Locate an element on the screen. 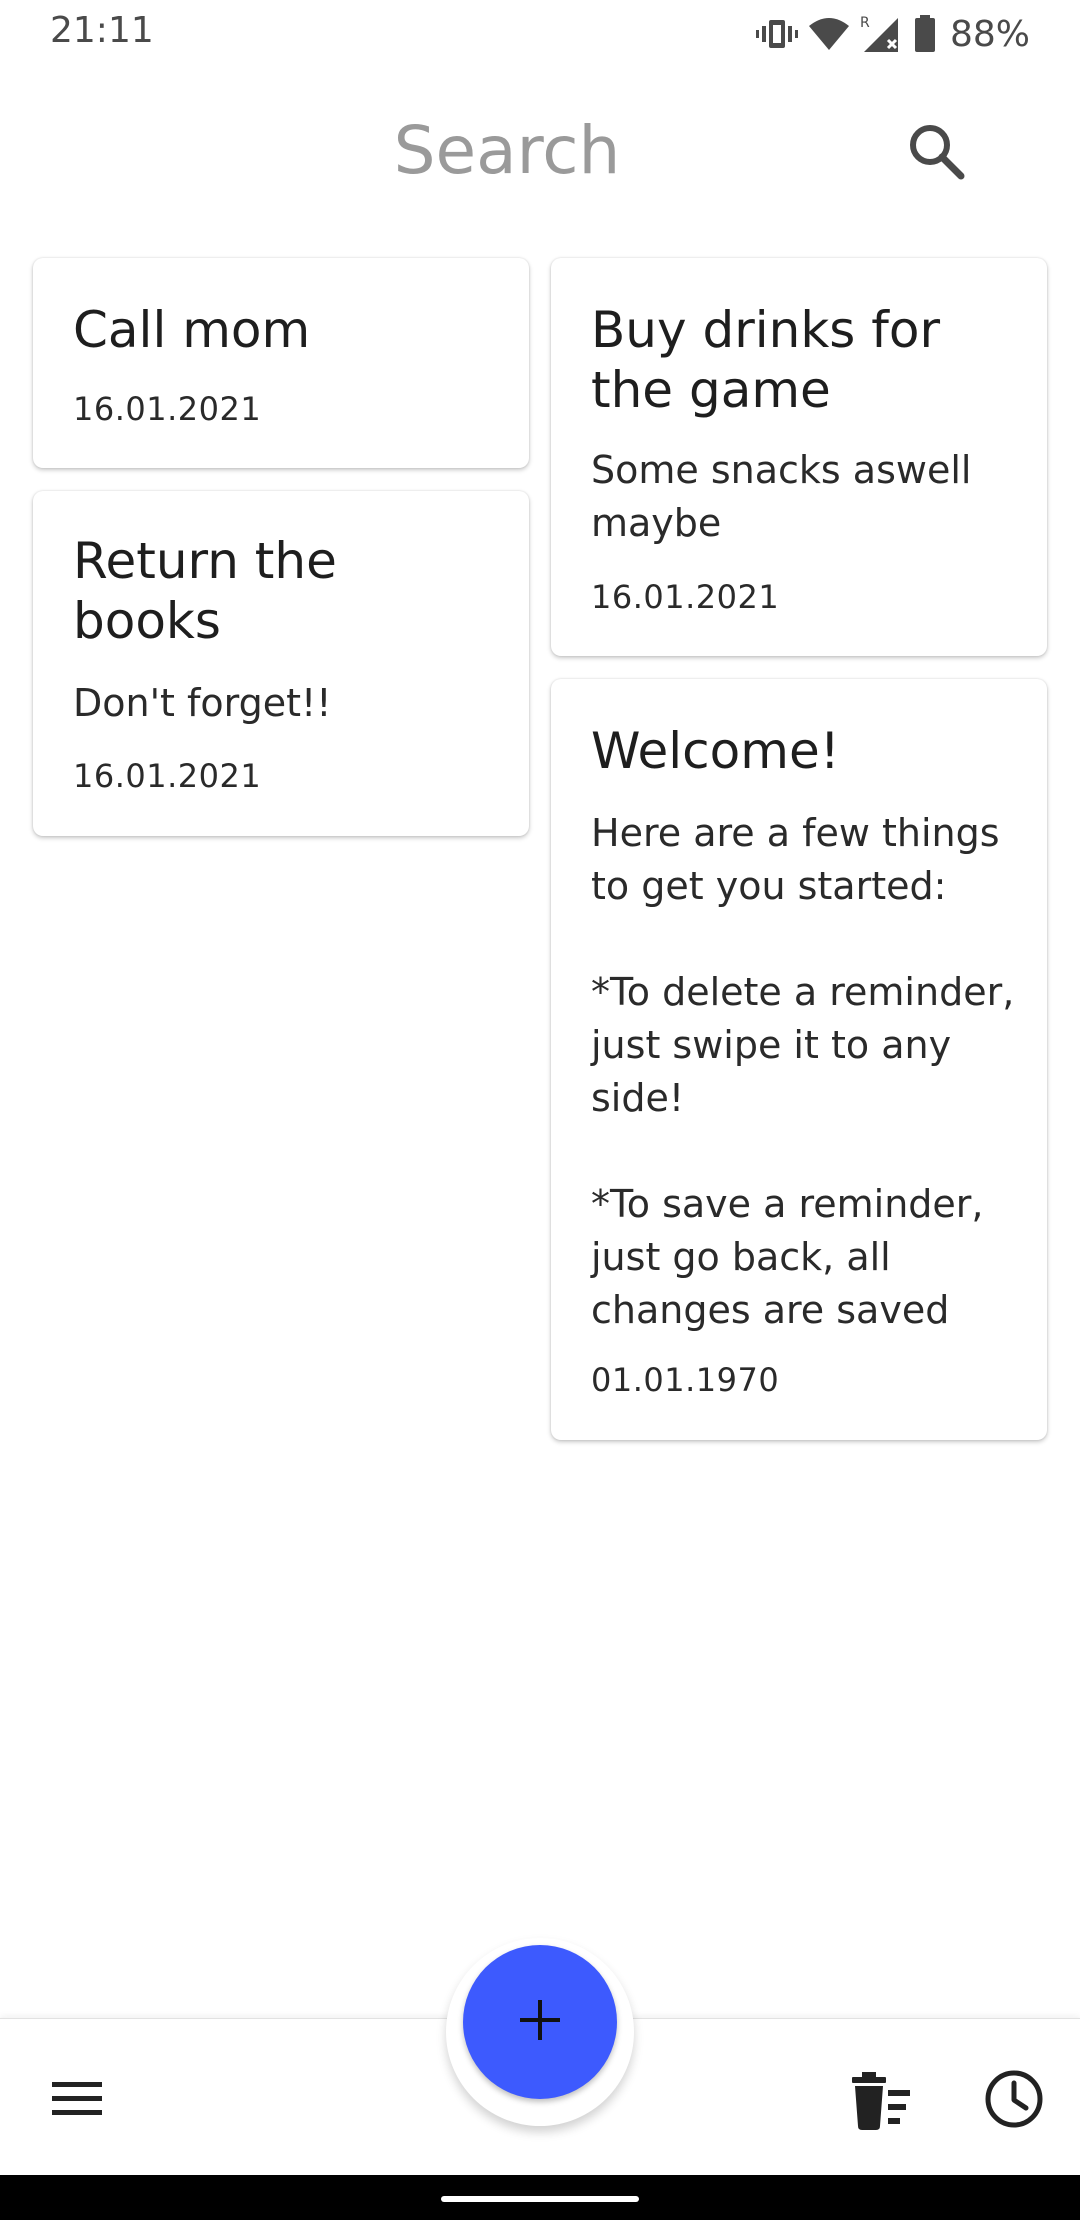 The image size is (1080, 2220). menu-button is located at coordinates (77, 2099).